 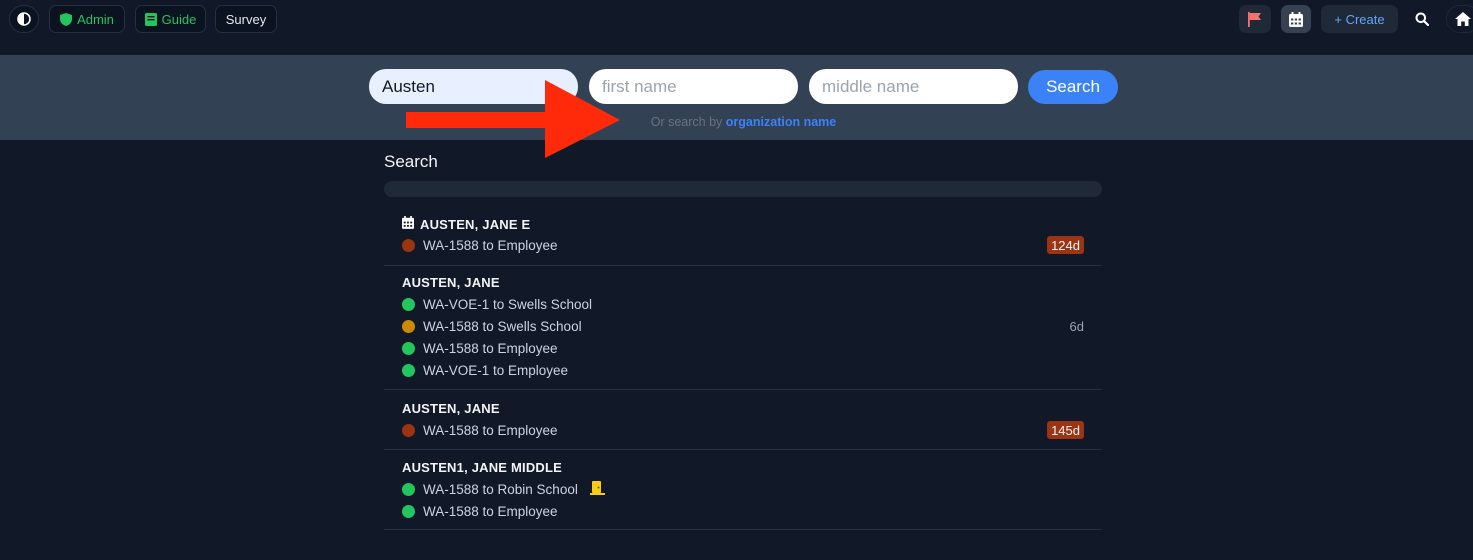 What do you see at coordinates (95, 19) in the screenshot?
I see `admin-label: Admin` at bounding box center [95, 19].